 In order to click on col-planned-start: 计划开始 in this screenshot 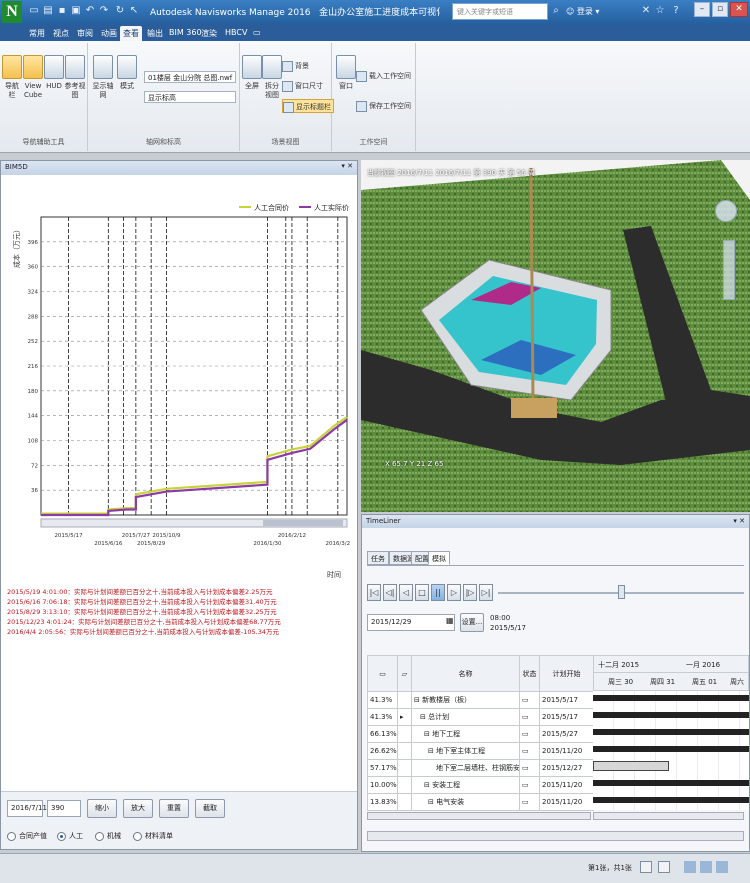, I will do `click(566, 673)`.